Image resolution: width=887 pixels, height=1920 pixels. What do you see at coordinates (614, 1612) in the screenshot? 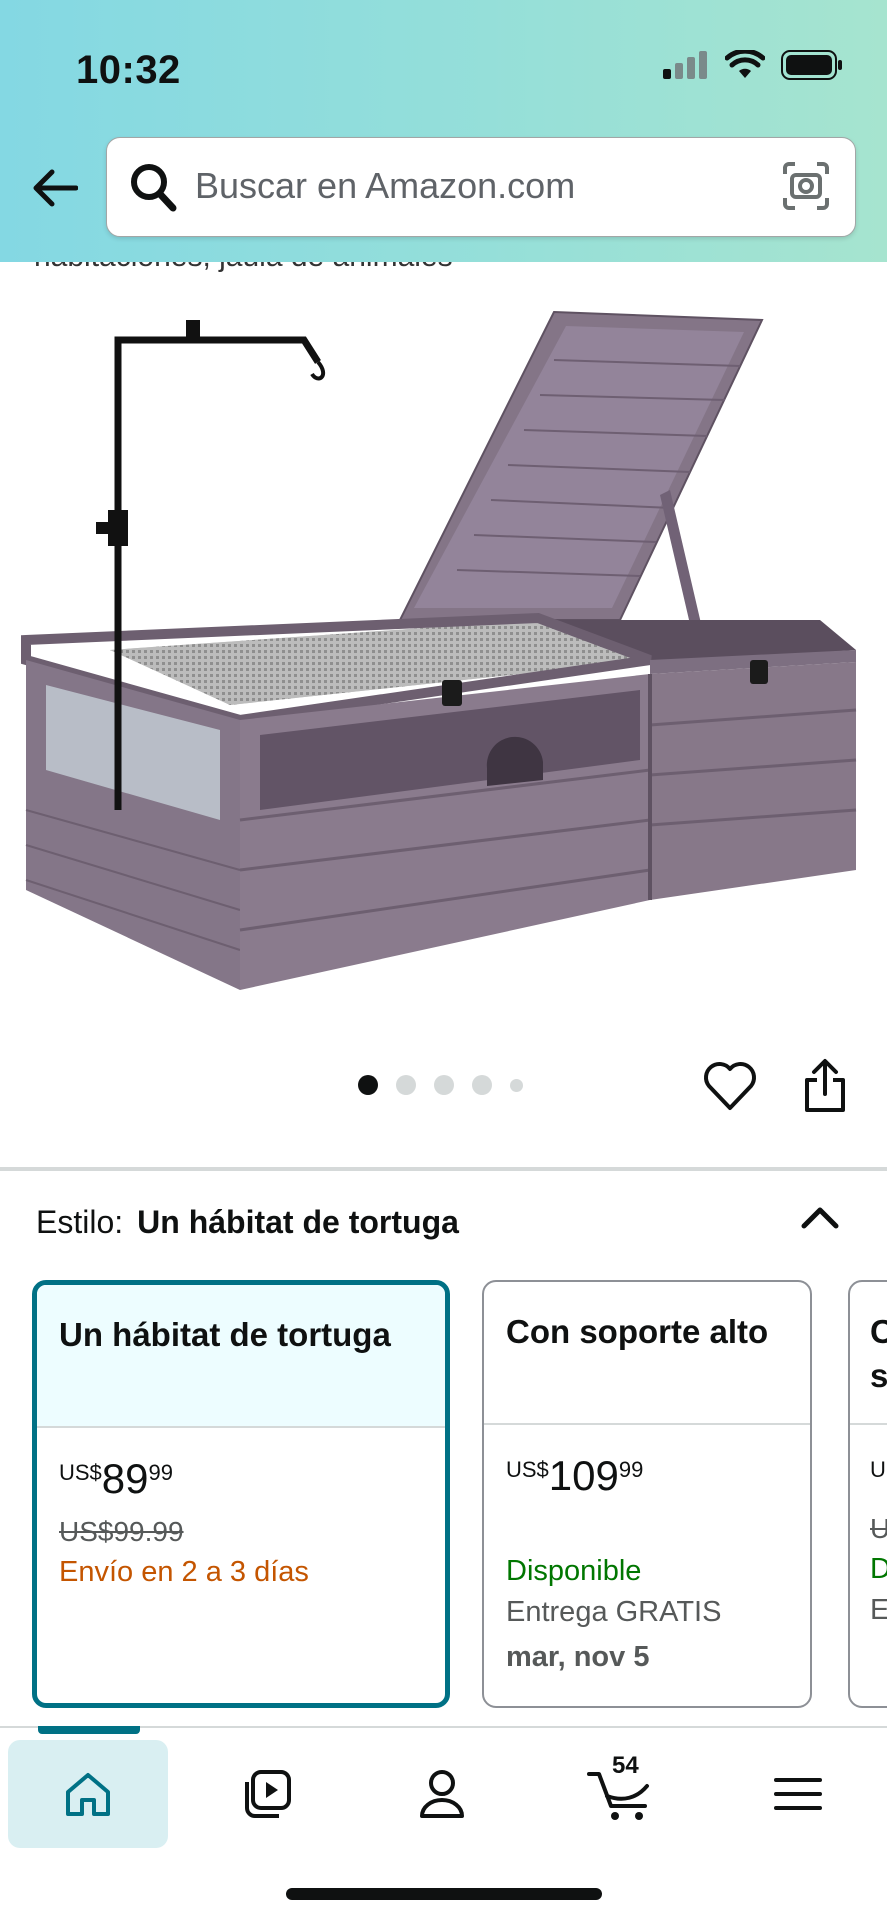
I see `delivery-text: Entrega GRATIS` at bounding box center [614, 1612].